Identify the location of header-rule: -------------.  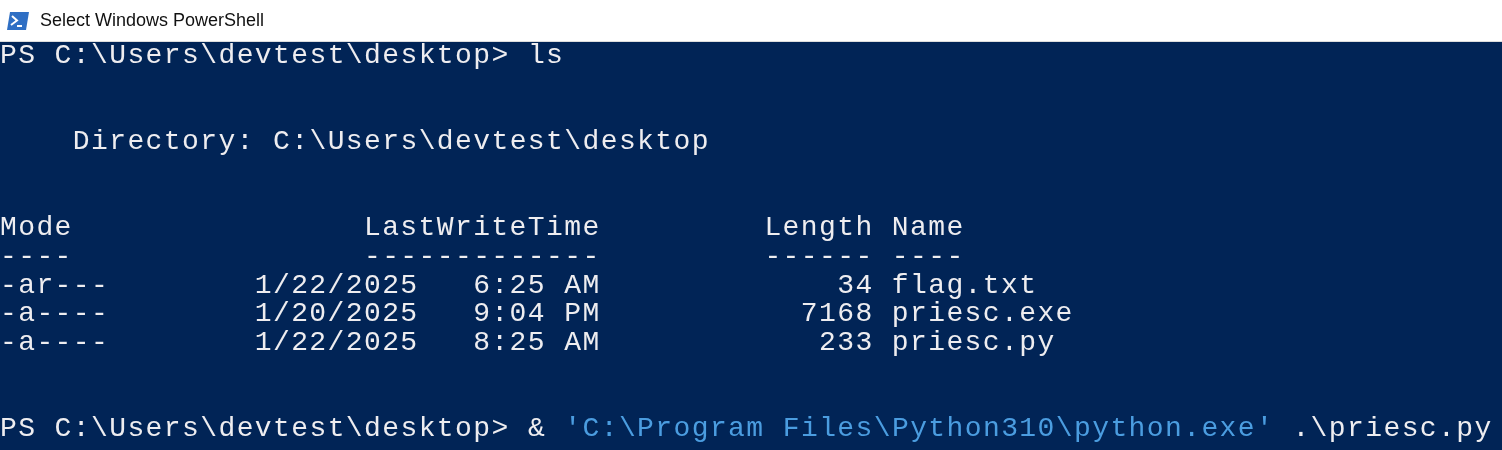
(482, 257).